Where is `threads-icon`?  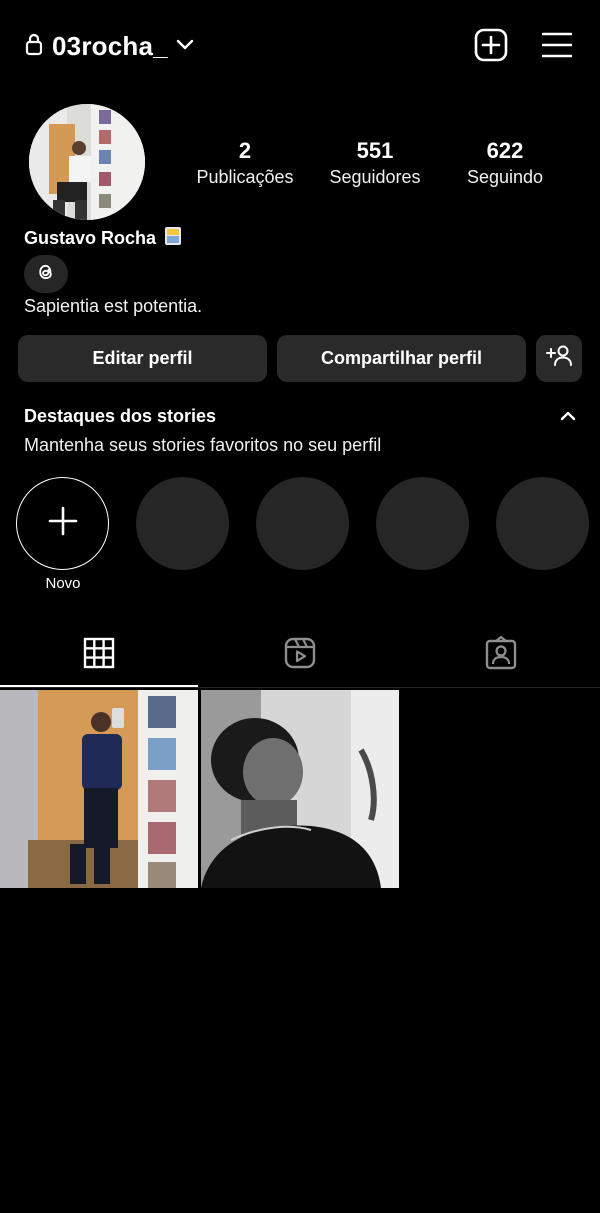
threads-icon is located at coordinates (46, 274).